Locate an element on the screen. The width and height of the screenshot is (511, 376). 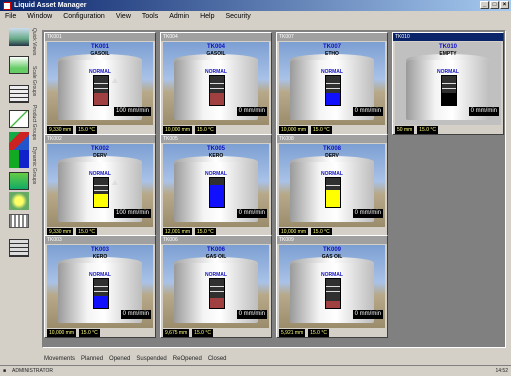
tank-level-icon is located at coordinates (19, 65).